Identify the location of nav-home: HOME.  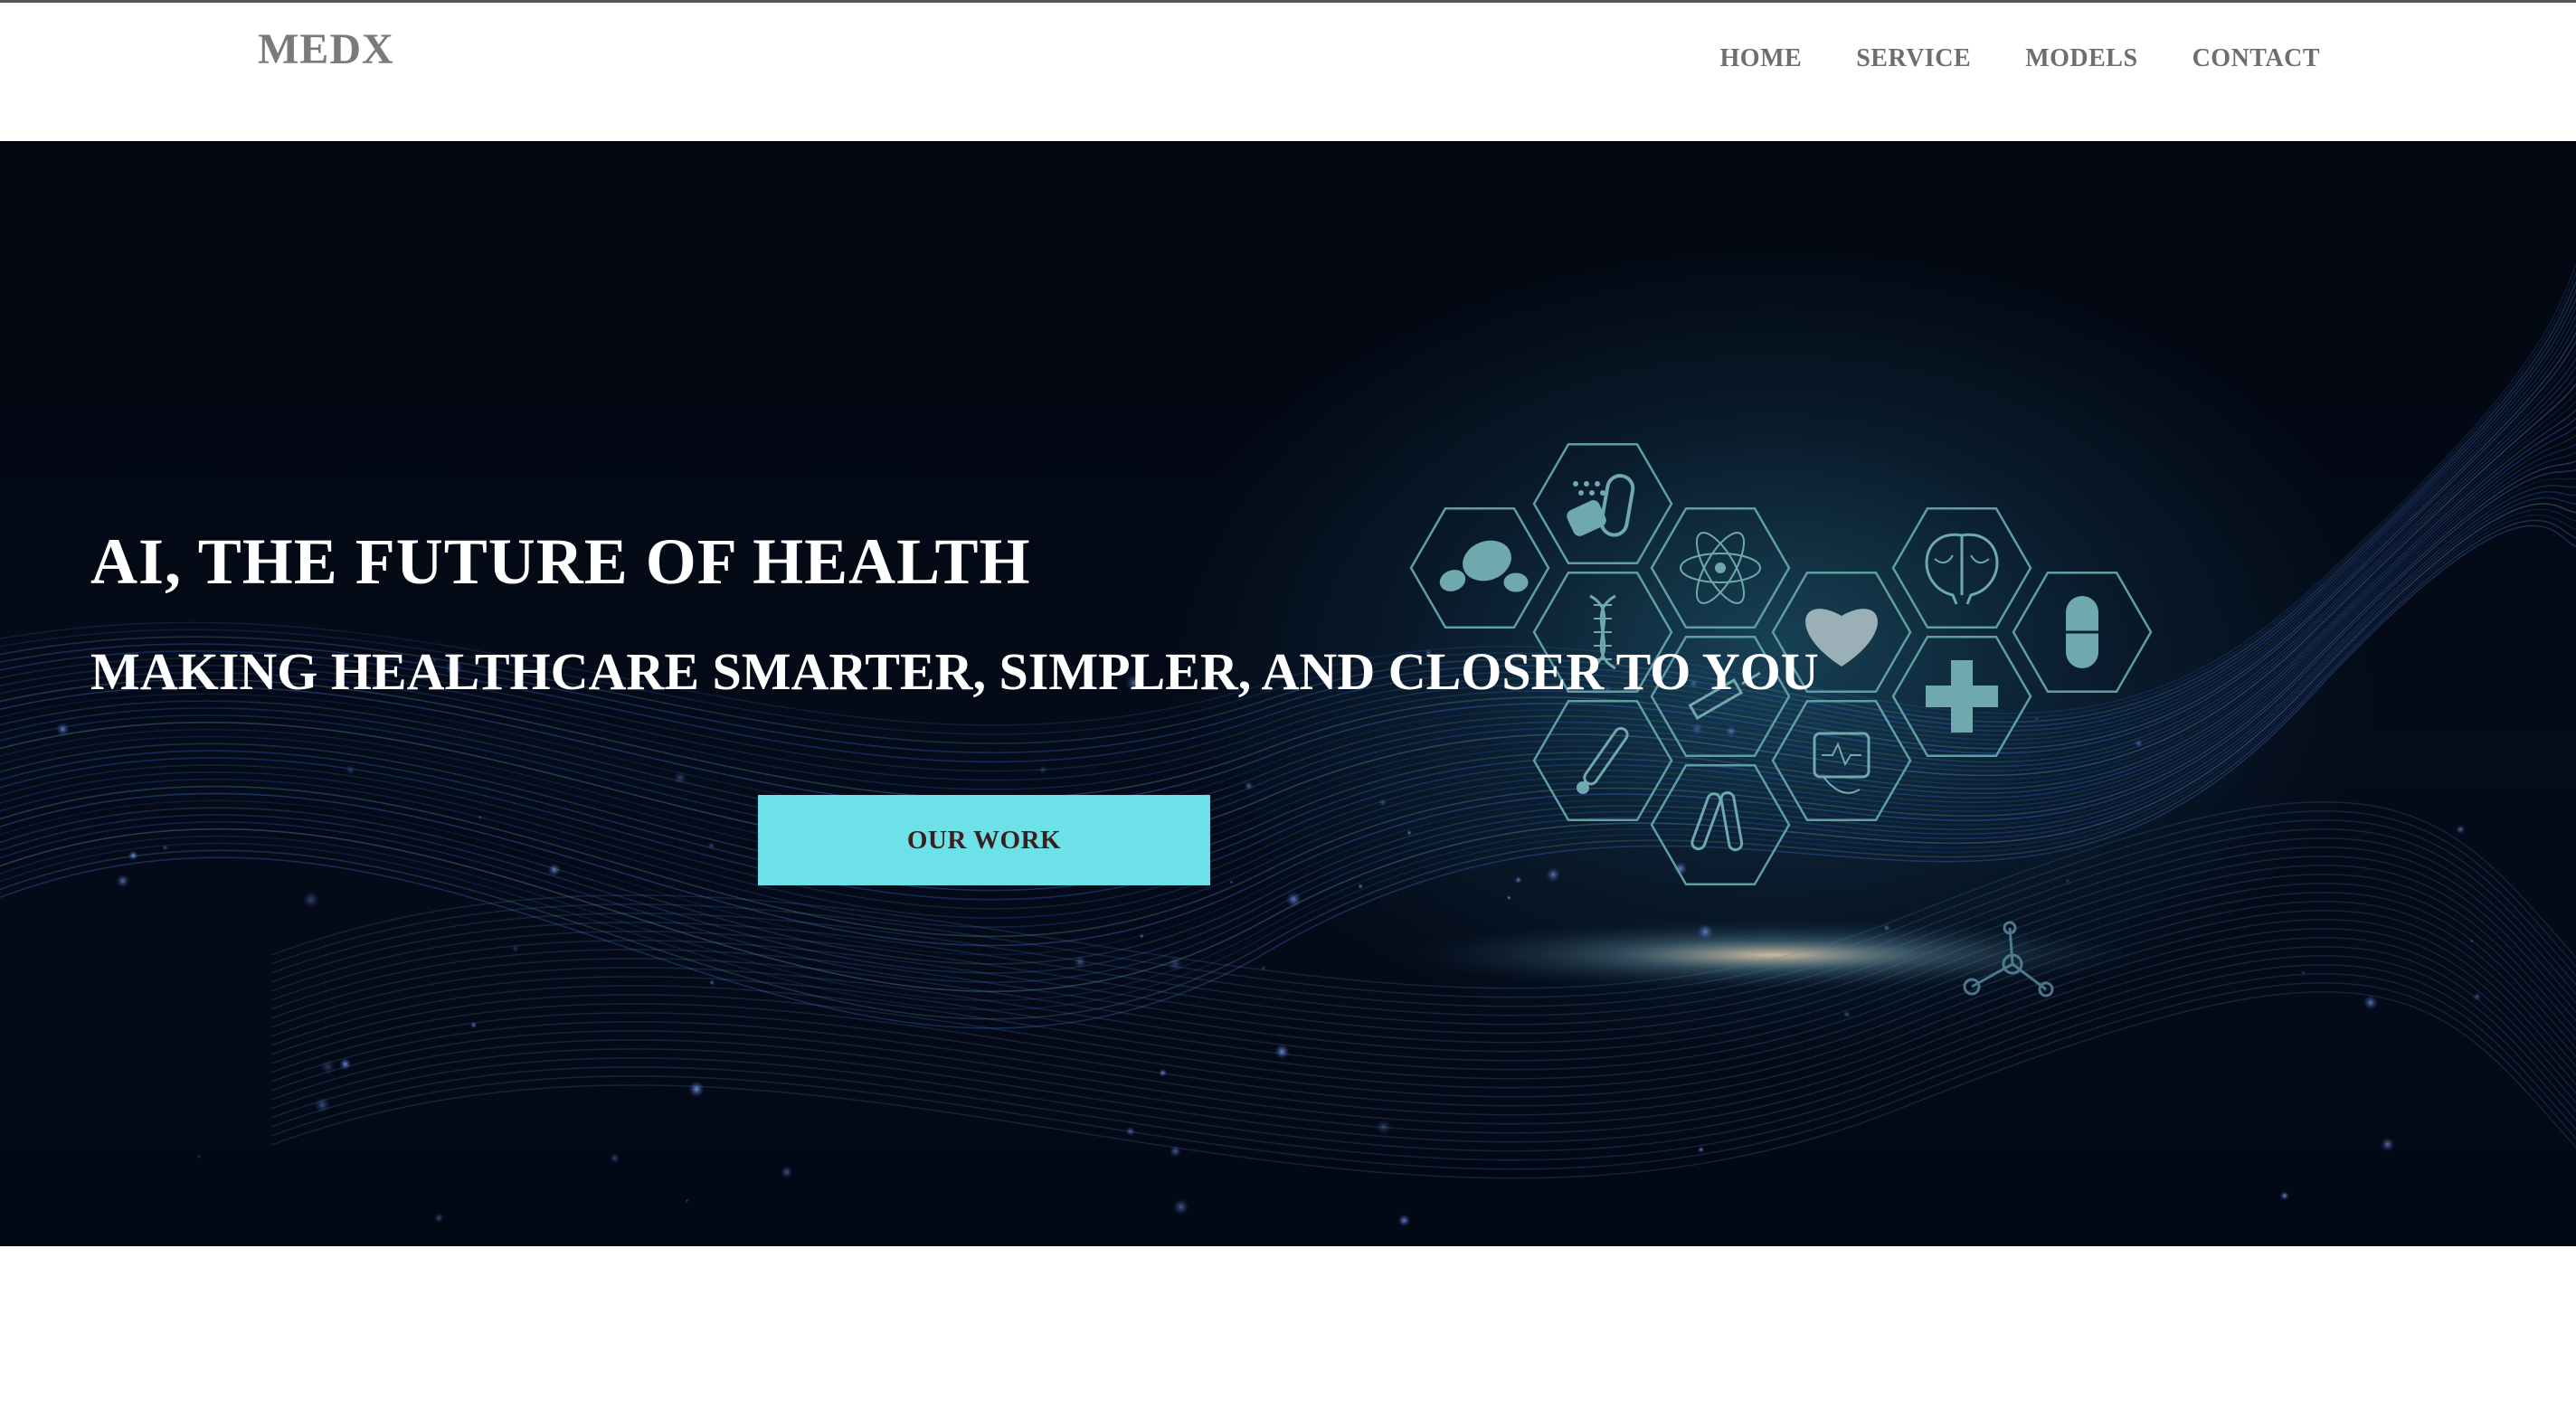
(1761, 58).